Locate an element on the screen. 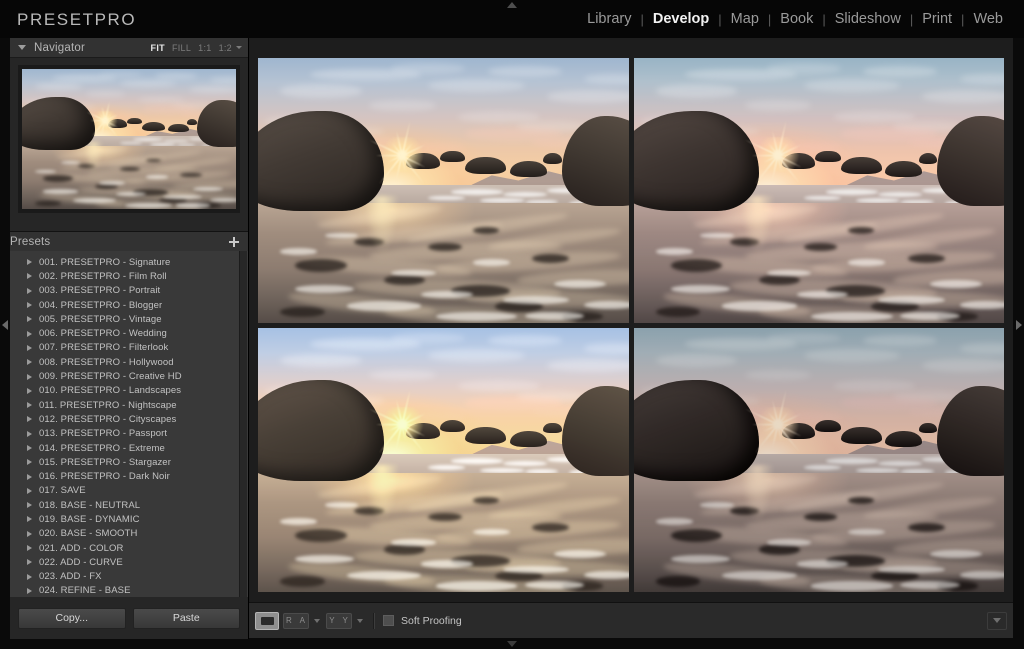  zoom-level-fit: FIT is located at coordinates (158, 48).